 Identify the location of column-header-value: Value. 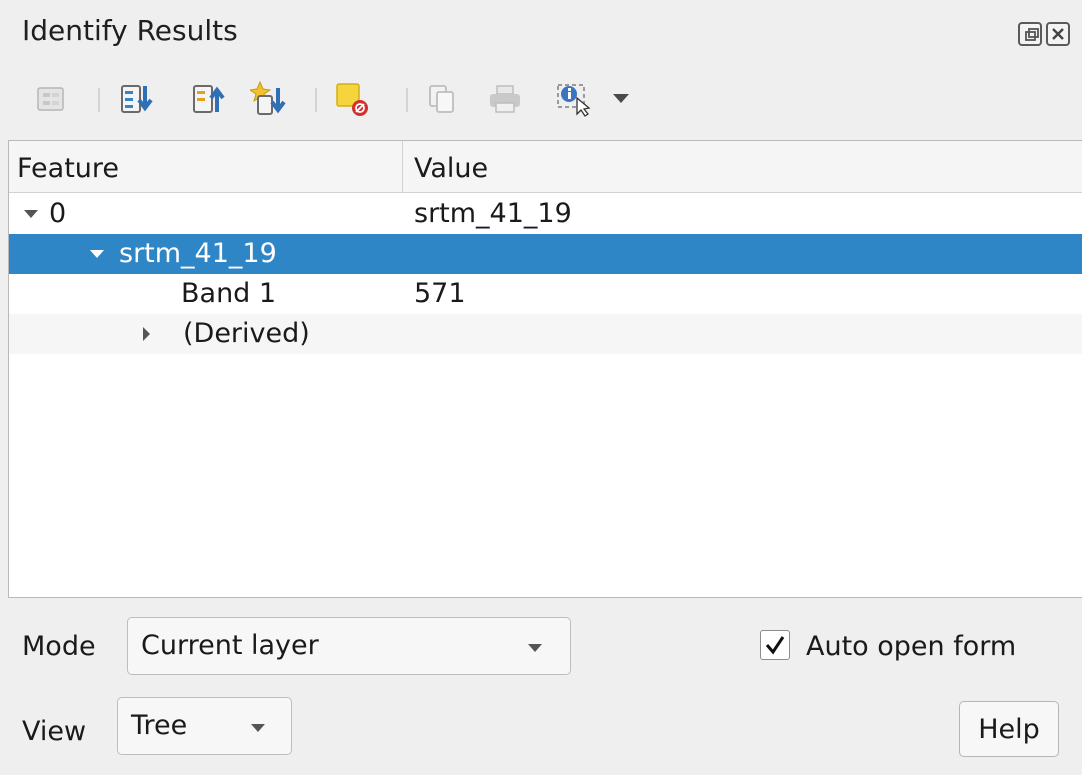
(451, 168).